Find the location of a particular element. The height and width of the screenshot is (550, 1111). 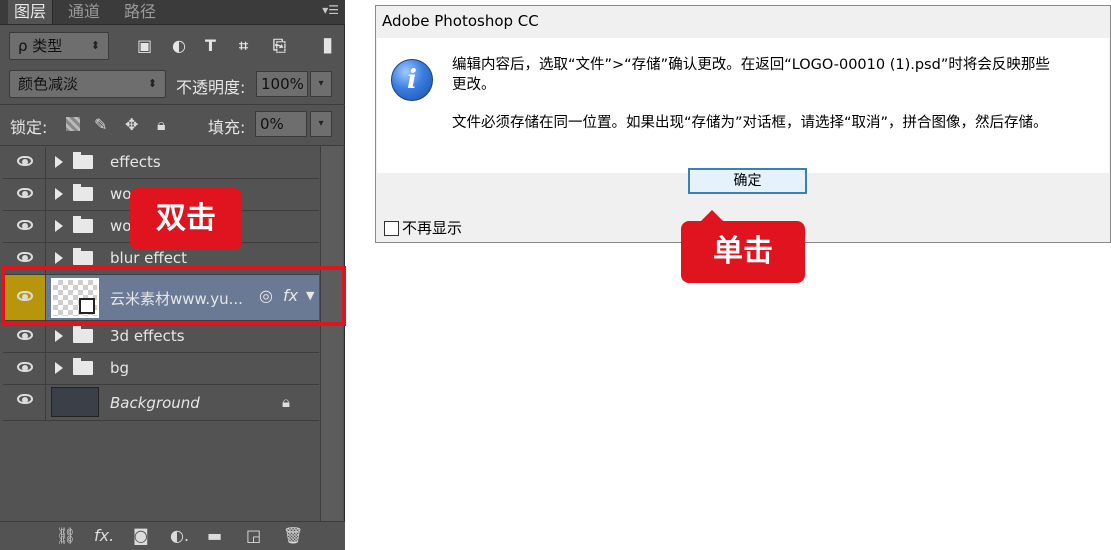

smart-object-filter-icon: ⎘ is located at coordinates (279, 46).